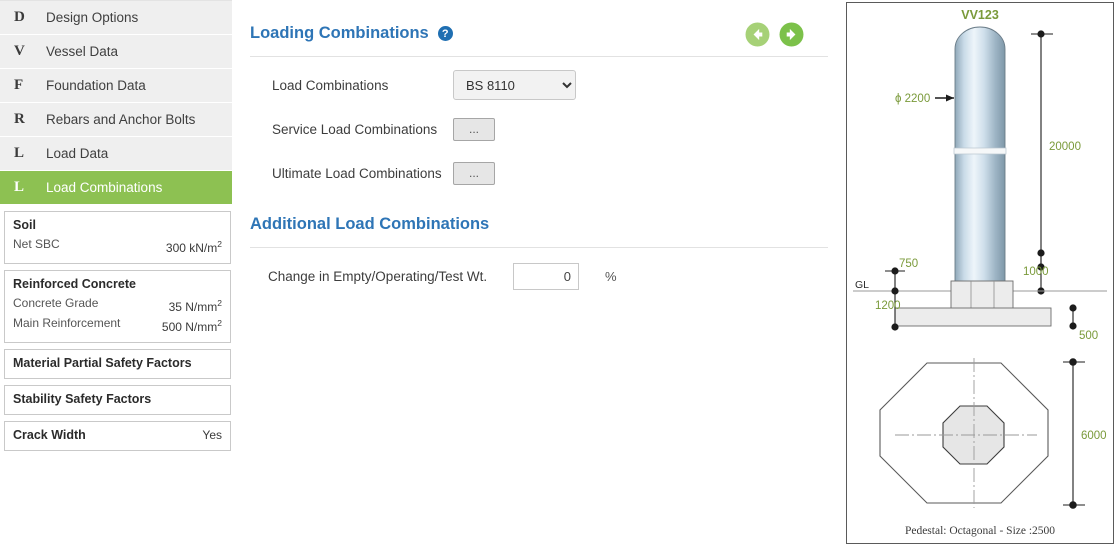 The image size is (1115, 546). I want to click on load-combinations-select: BS 8110, so click(514, 85).